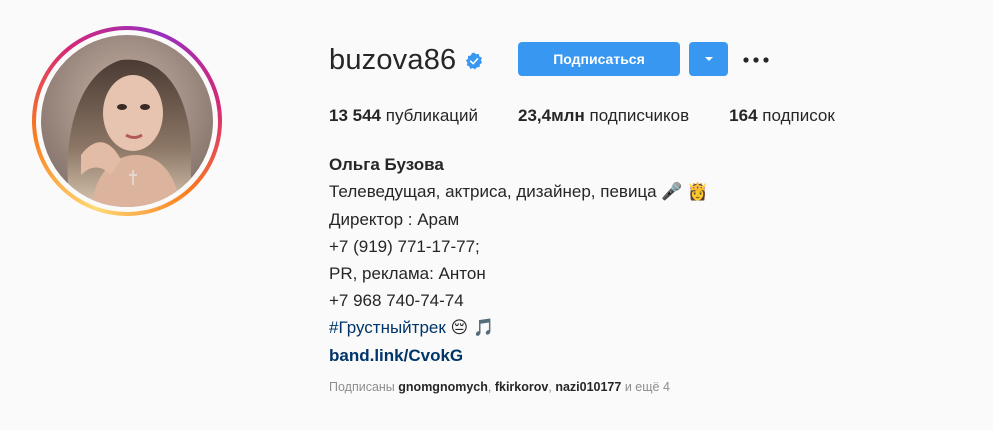 The image size is (993, 430). Describe the element at coordinates (362, 387) in the screenshot. I see `followed-by-prefix: Подписаны` at that location.